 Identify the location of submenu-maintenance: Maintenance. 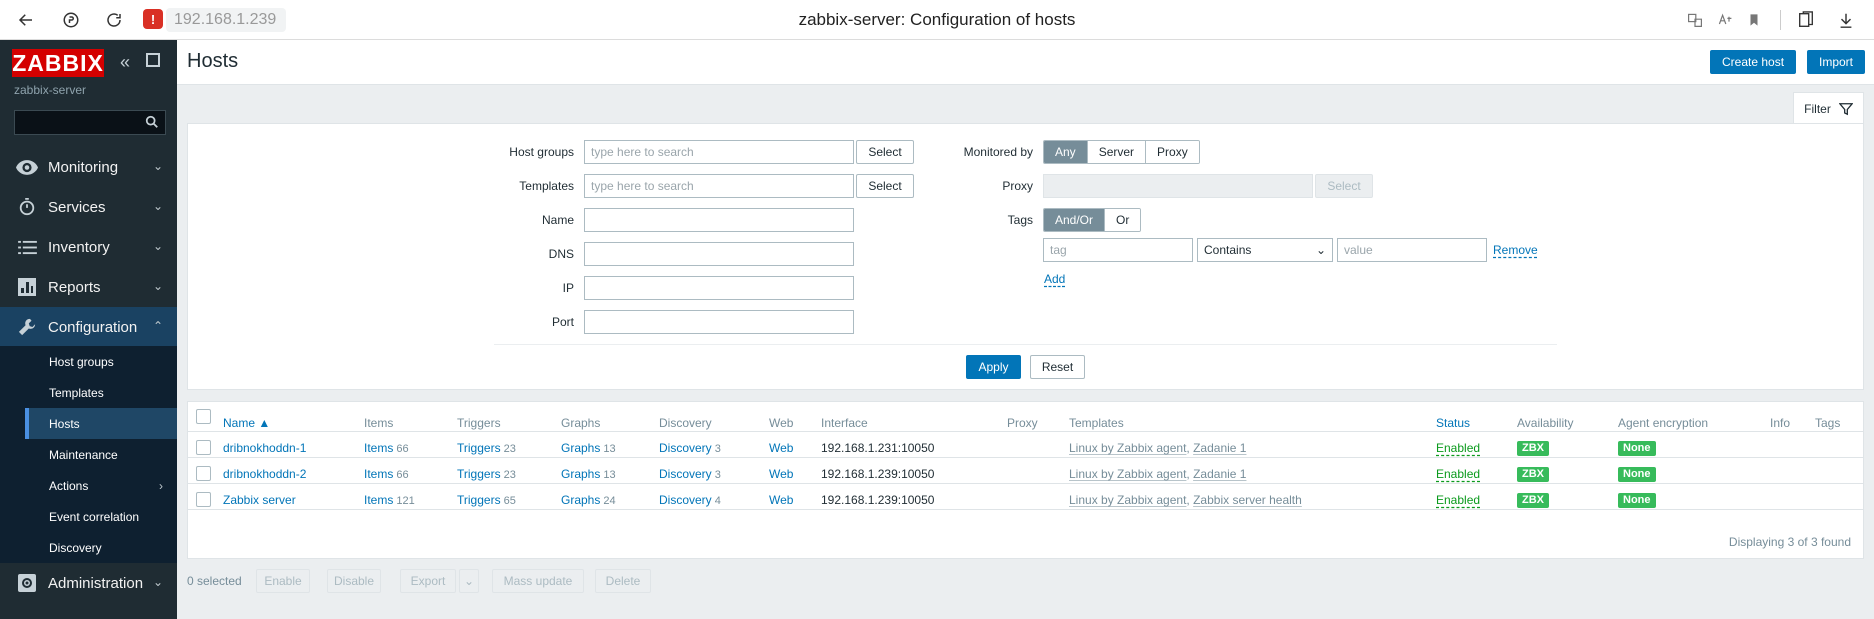
(101, 454).